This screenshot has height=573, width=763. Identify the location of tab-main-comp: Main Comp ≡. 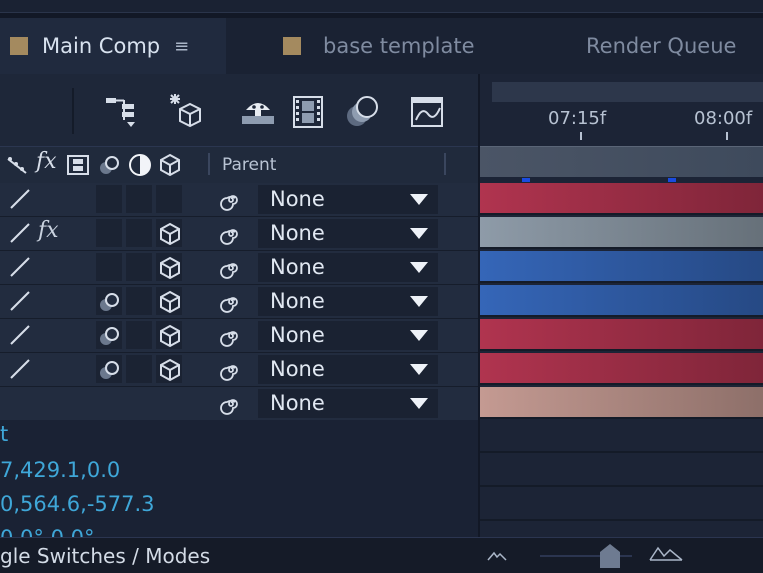
(113, 46).